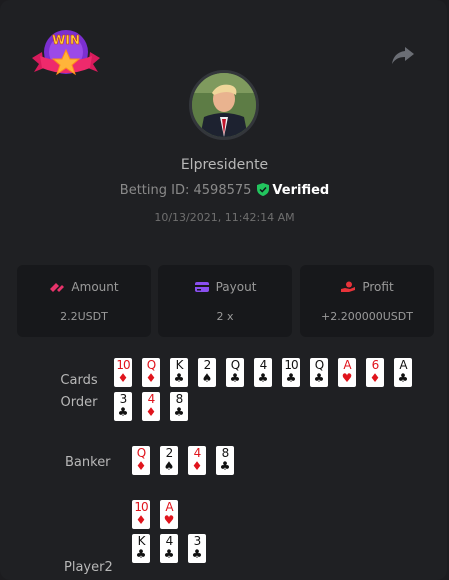 Image resolution: width=449 pixels, height=580 pixels. I want to click on profit-card: Profit +2.200000USDT, so click(367, 301).